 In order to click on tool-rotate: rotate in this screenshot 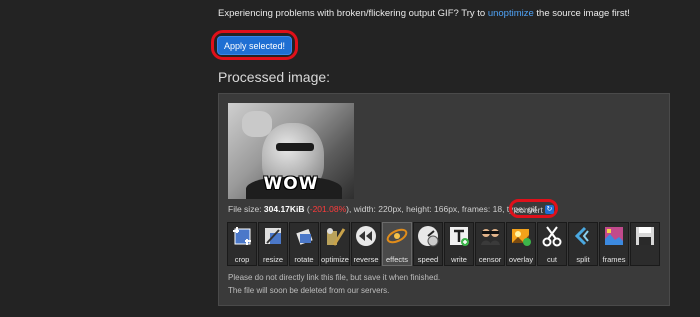, I will do `click(304, 244)`.